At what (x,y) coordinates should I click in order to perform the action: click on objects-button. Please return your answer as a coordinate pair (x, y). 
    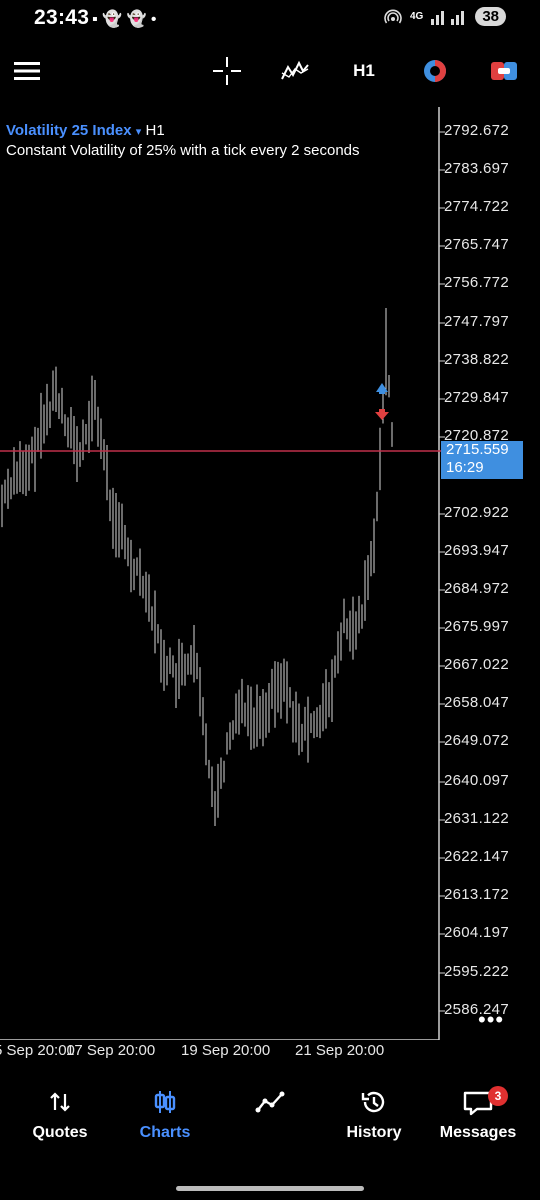
    Looking at the image, I should click on (435, 71).